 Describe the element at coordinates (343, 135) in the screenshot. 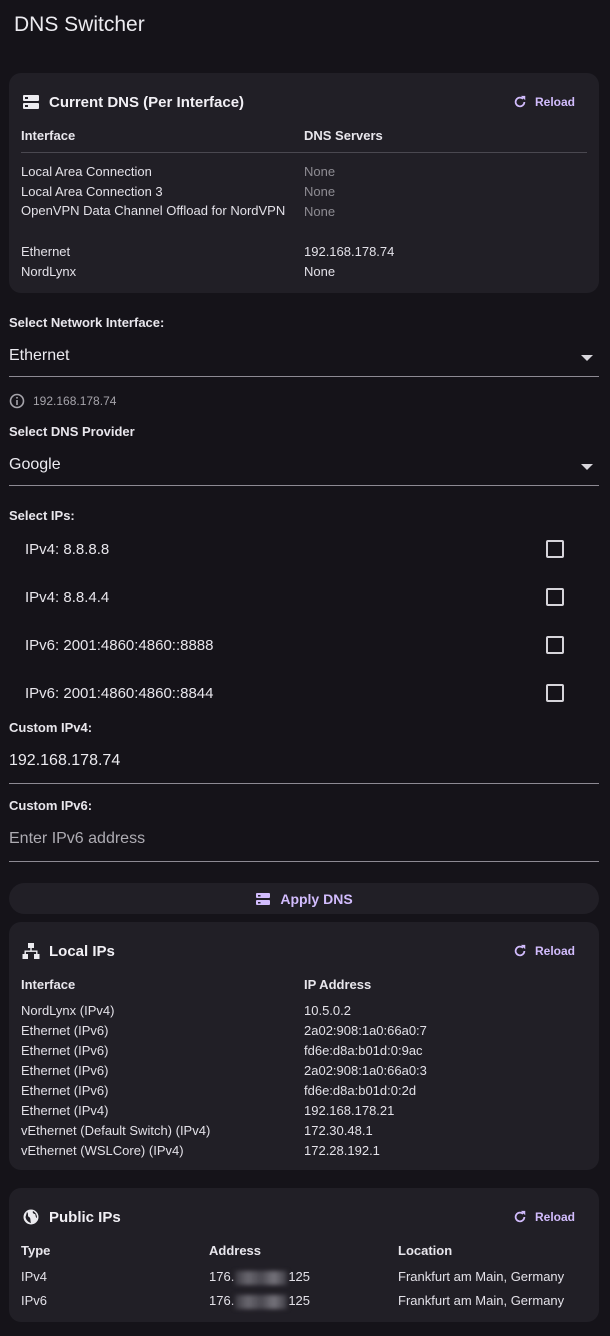

I see `col-header-dns: DNS Servers` at that location.